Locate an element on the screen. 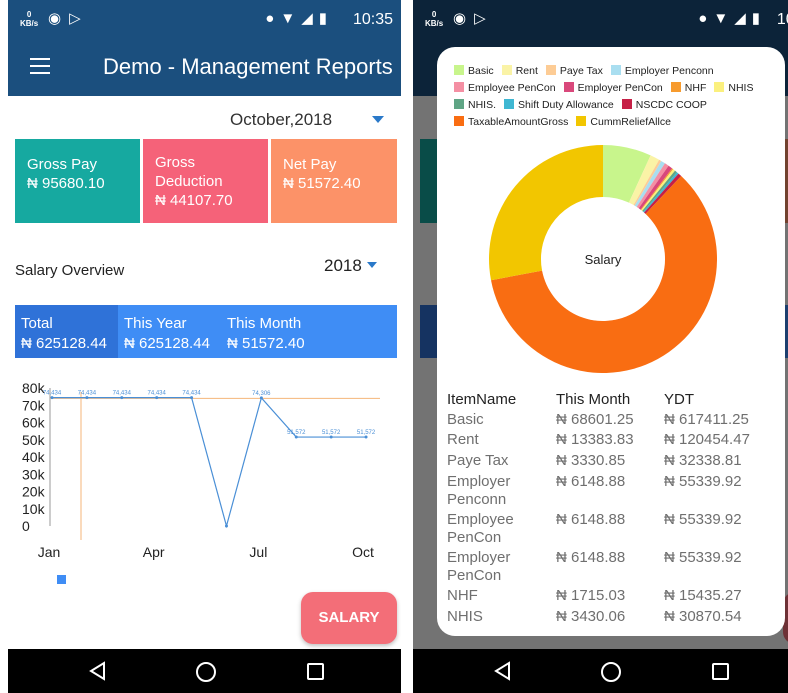 This screenshot has height=693, width=788. item-name-cell: NHF is located at coordinates (462, 595).